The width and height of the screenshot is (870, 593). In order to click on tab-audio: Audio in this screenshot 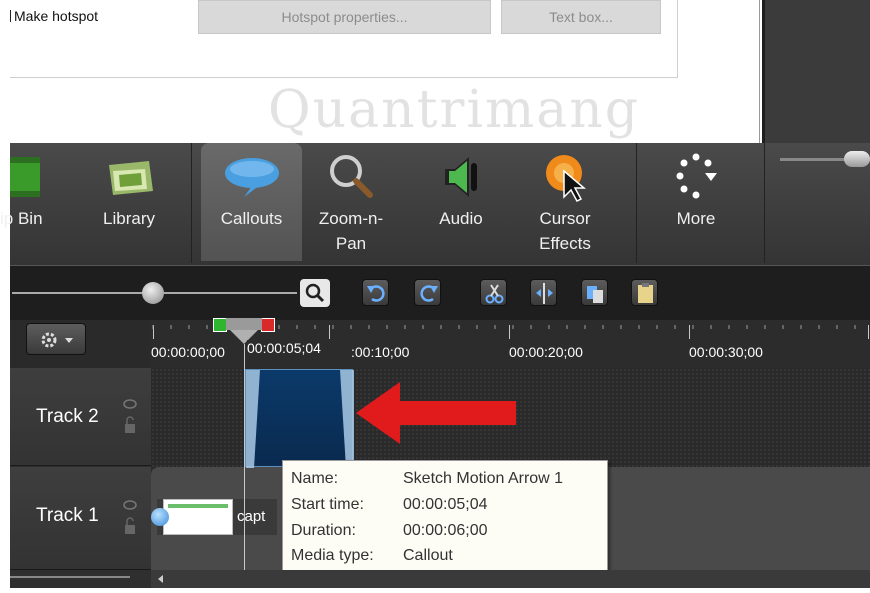, I will do `click(461, 202)`.